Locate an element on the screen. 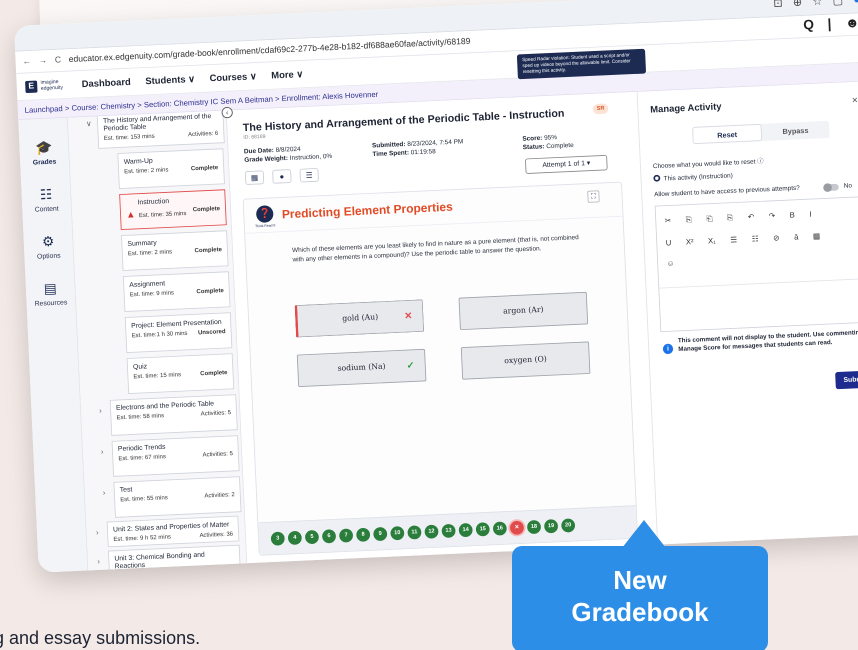 The width and height of the screenshot is (858, 650). nav-courses: Courses ∨ is located at coordinates (233, 77).